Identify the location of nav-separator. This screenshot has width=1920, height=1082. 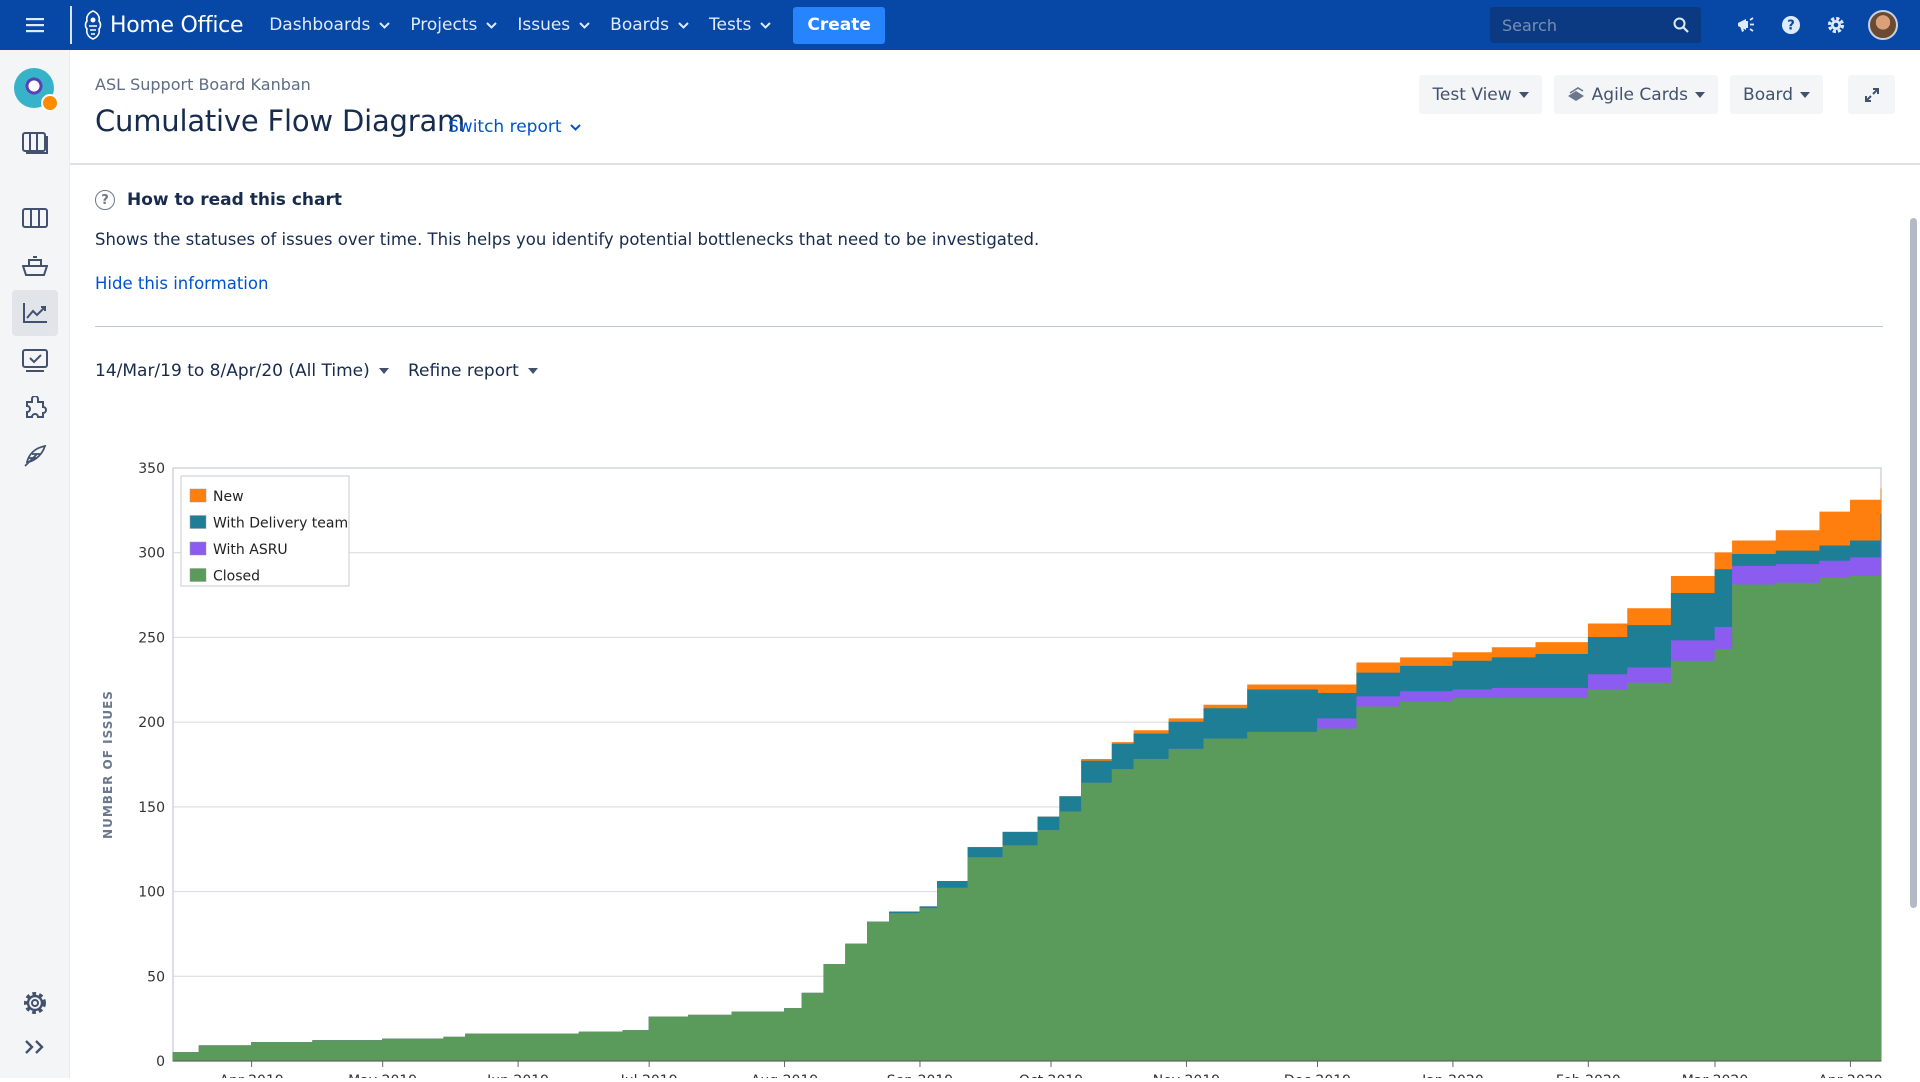
(71, 25).